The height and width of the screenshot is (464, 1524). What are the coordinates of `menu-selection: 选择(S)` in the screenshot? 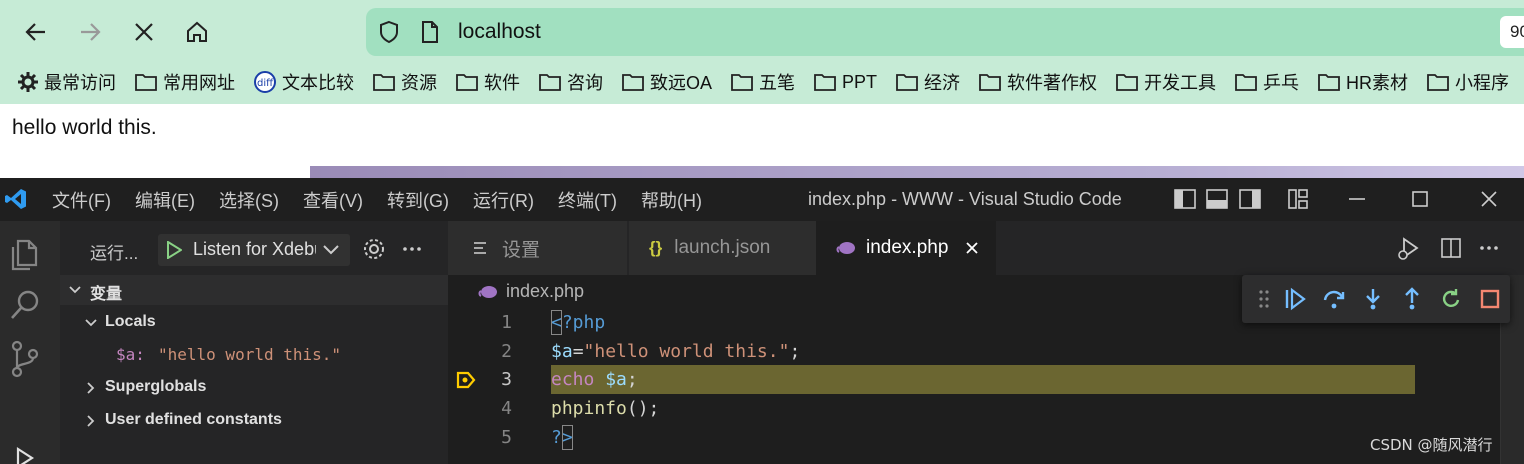 It's located at (249, 200).